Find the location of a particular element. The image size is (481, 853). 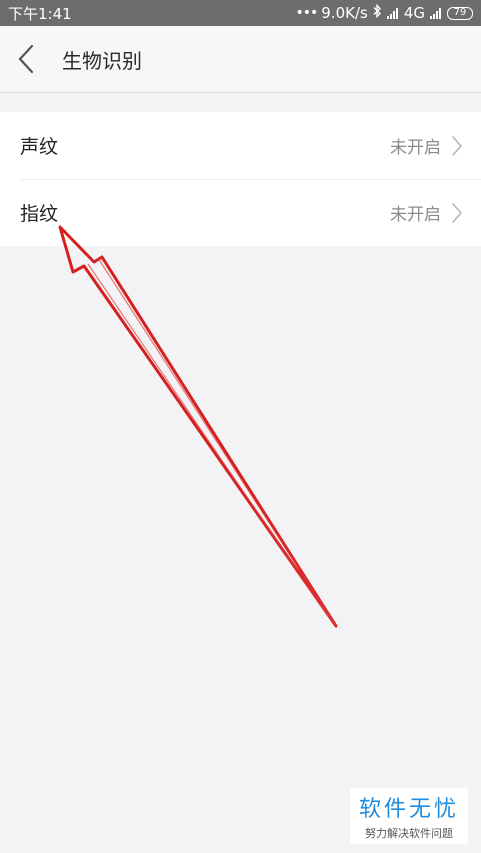

watermark-subtitle: 努力解决软件问题 is located at coordinates (409, 833).